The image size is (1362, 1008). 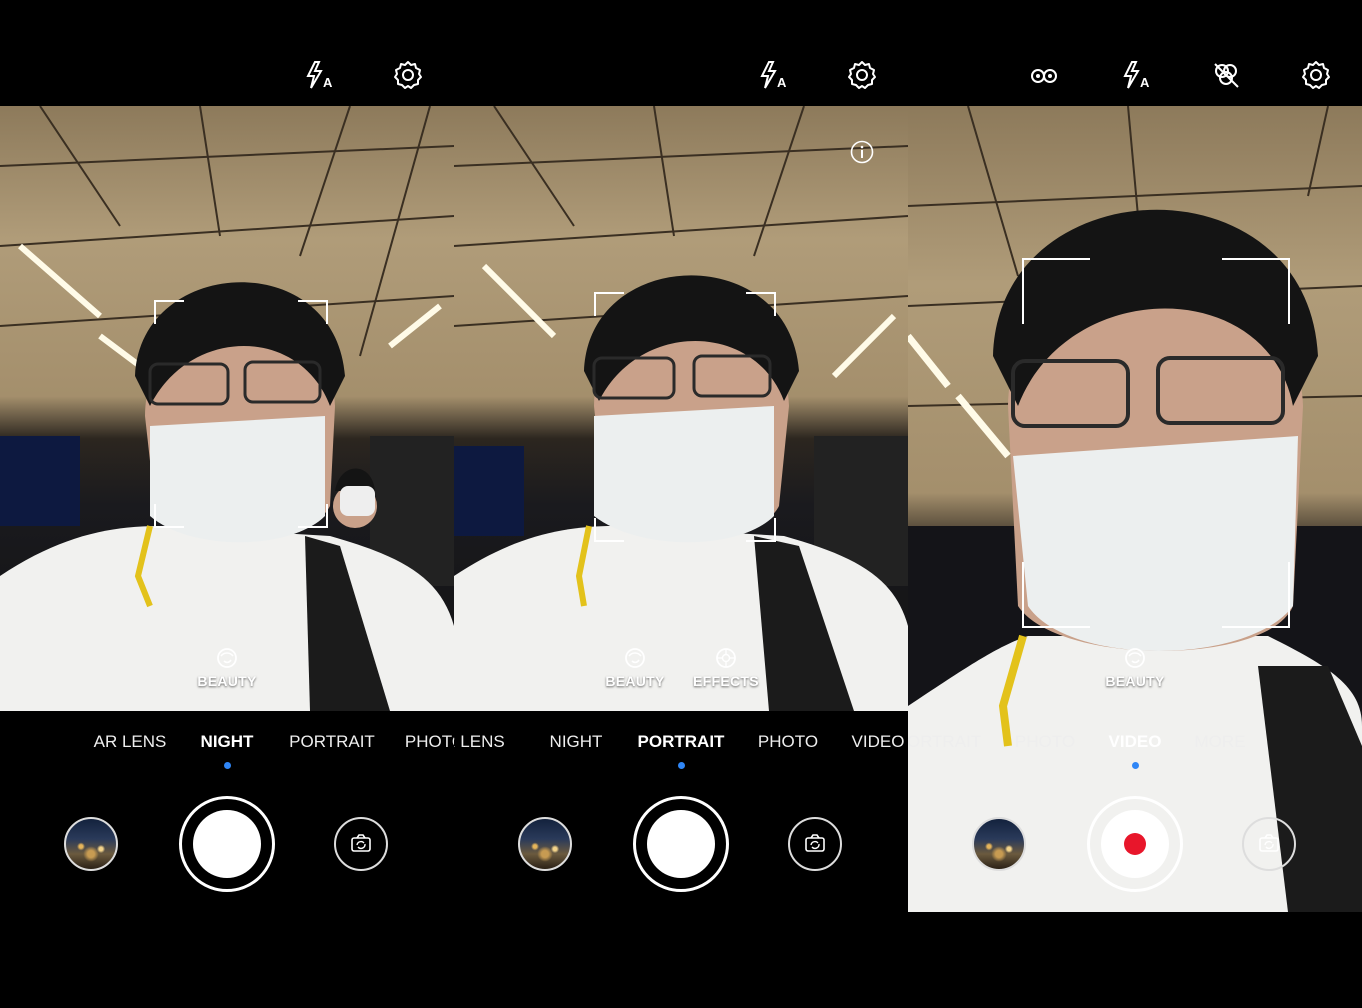 I want to click on glasses-icon, so click(x=1044, y=75).